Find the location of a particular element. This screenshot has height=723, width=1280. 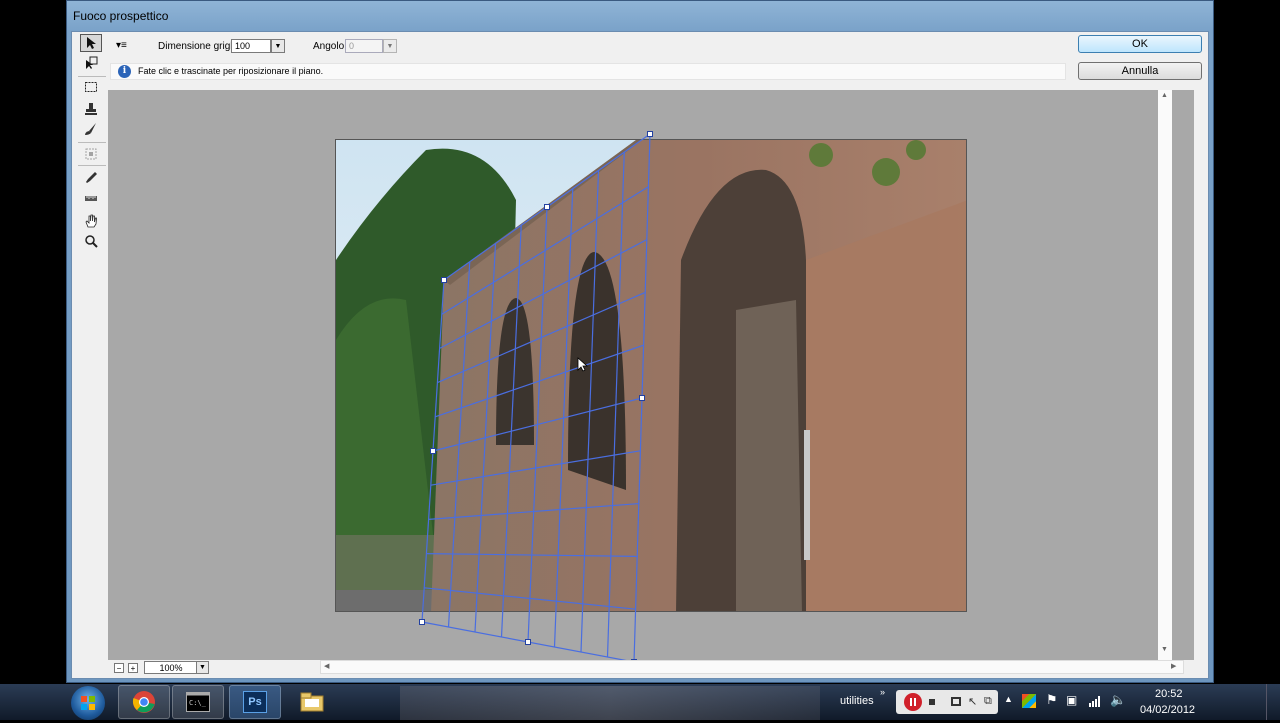

move-cursor-icon is located at coordinates (583, 364).